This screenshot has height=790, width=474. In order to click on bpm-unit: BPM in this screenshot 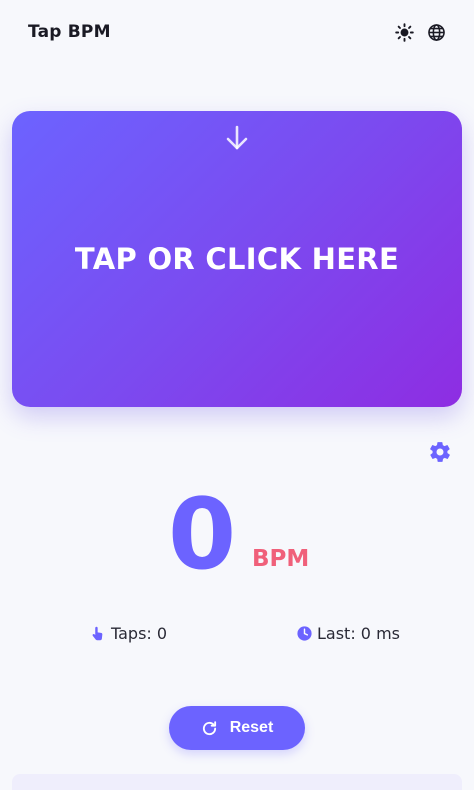, I will do `click(281, 559)`.